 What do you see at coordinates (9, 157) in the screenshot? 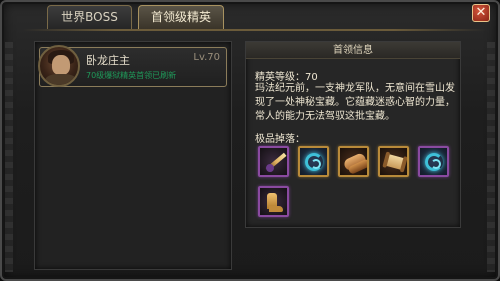
I see `frame-ornament-left` at bounding box center [9, 157].